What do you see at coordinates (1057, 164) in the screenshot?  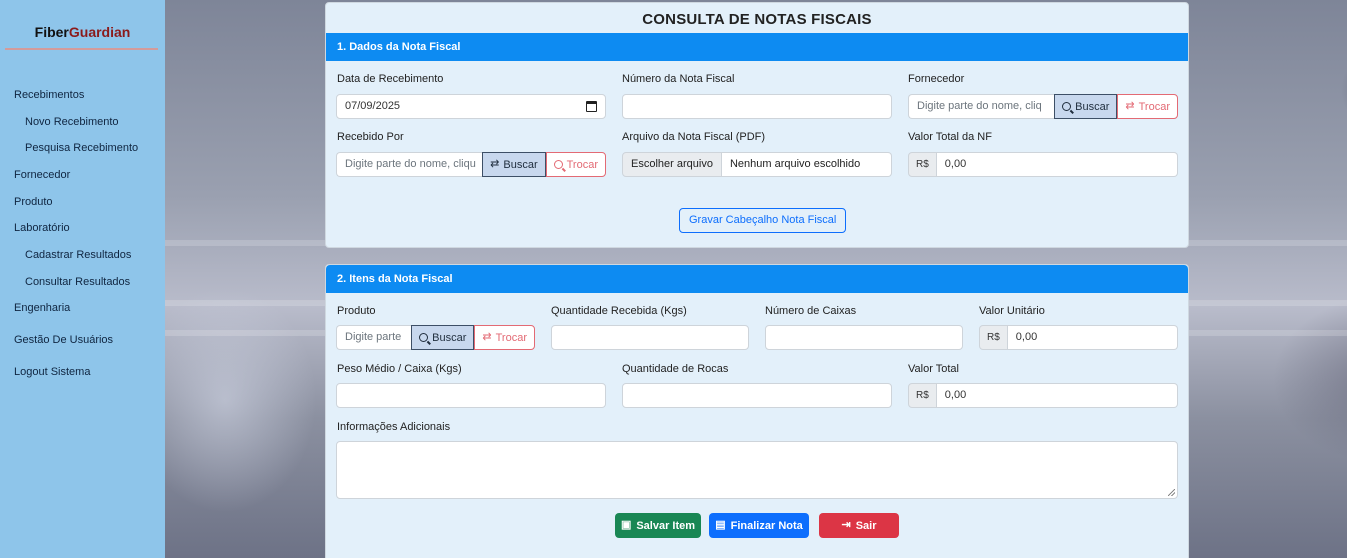 I see `valor-total-nf-input: 0,00` at bounding box center [1057, 164].